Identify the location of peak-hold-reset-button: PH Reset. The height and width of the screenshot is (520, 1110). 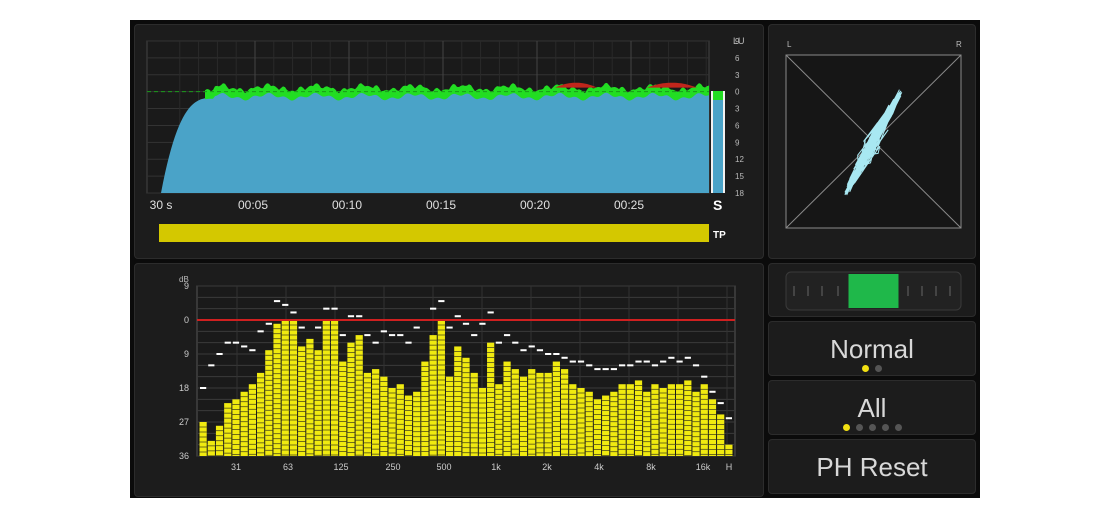
(872, 466).